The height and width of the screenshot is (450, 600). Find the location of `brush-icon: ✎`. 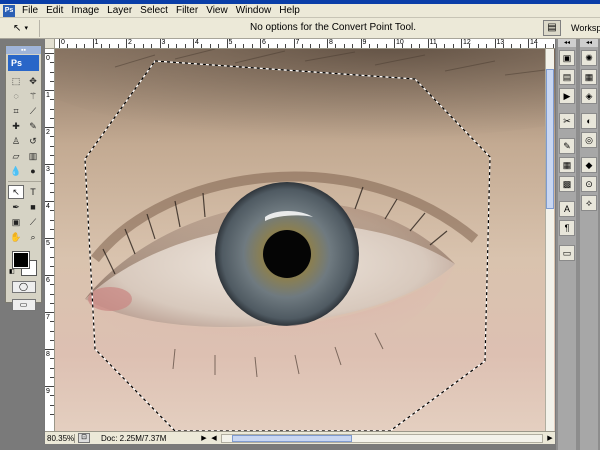

brush-icon: ✎ is located at coordinates (33, 126).